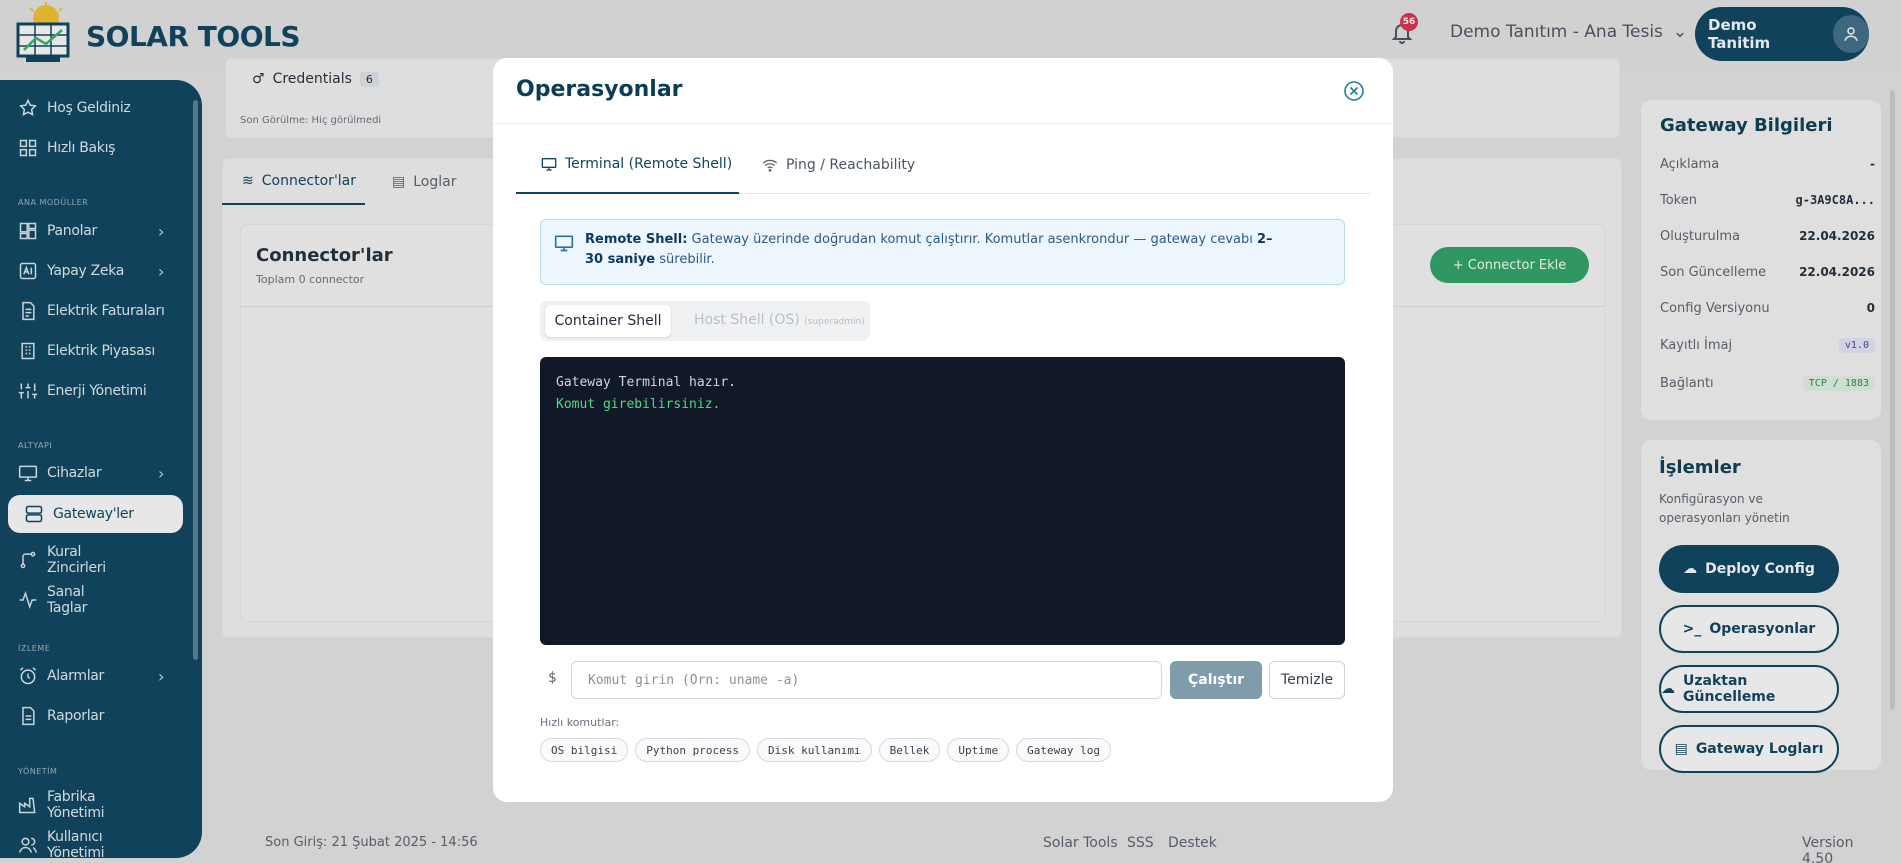  I want to click on quick-command-chip: OS bilgisi, so click(584, 750).